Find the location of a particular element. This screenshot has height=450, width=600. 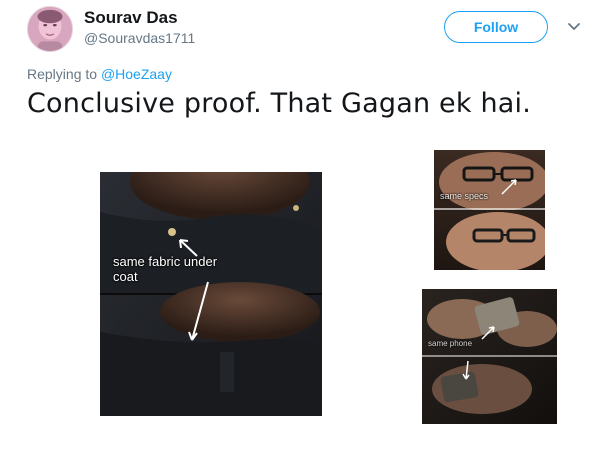

media-image-specs is located at coordinates (489, 210).